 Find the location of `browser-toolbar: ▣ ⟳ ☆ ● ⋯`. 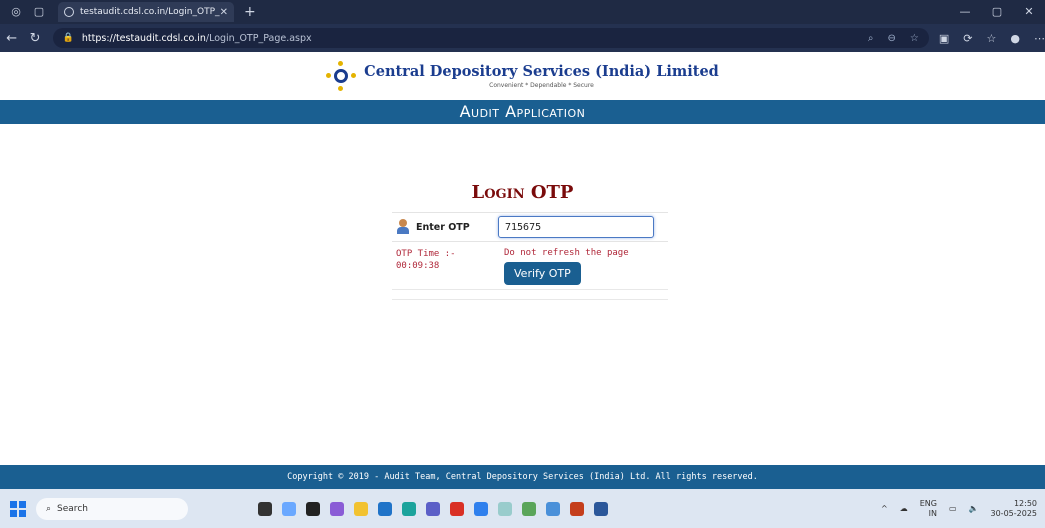

browser-toolbar: ▣ ⟳ ☆ ● ⋯ is located at coordinates (992, 38).